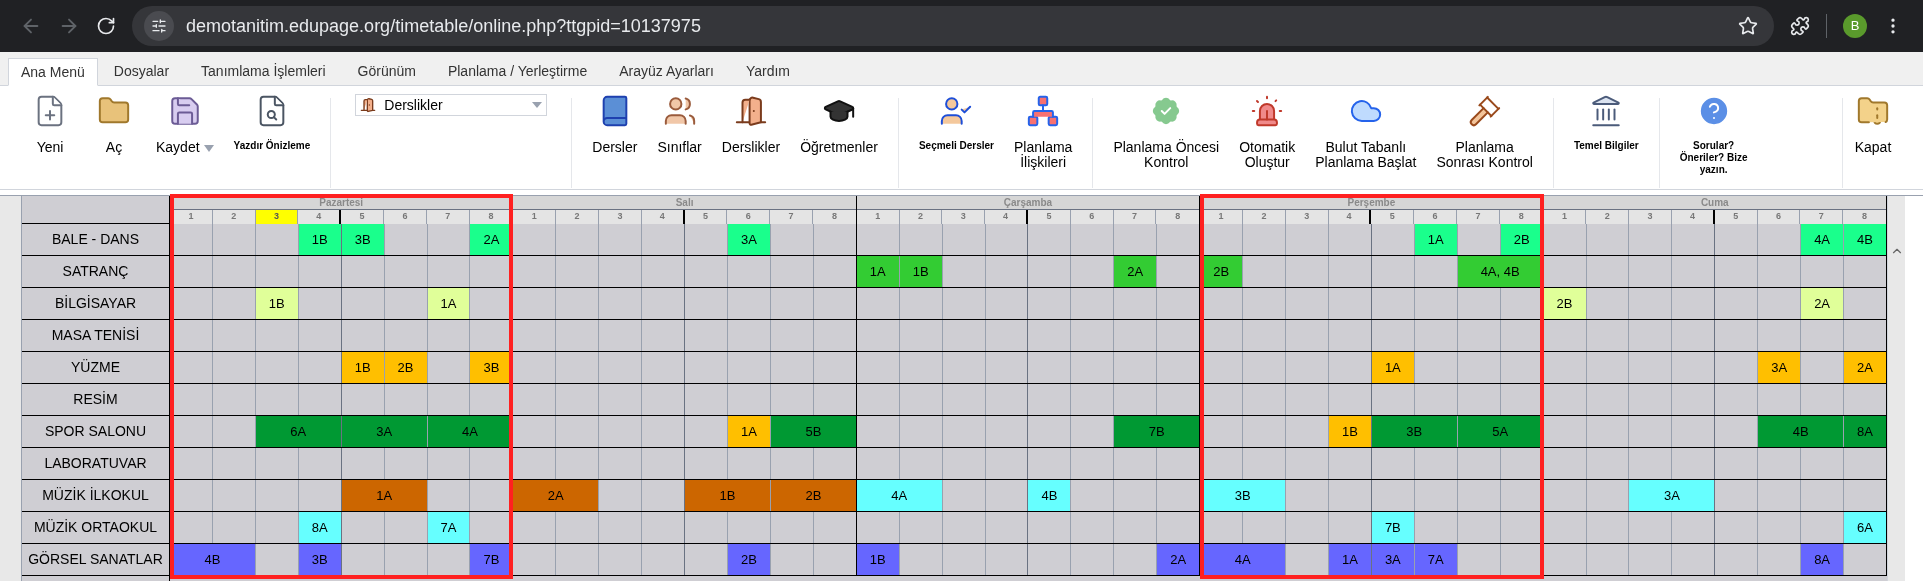  I want to click on room-label: LABORATUVAR, so click(95, 464).